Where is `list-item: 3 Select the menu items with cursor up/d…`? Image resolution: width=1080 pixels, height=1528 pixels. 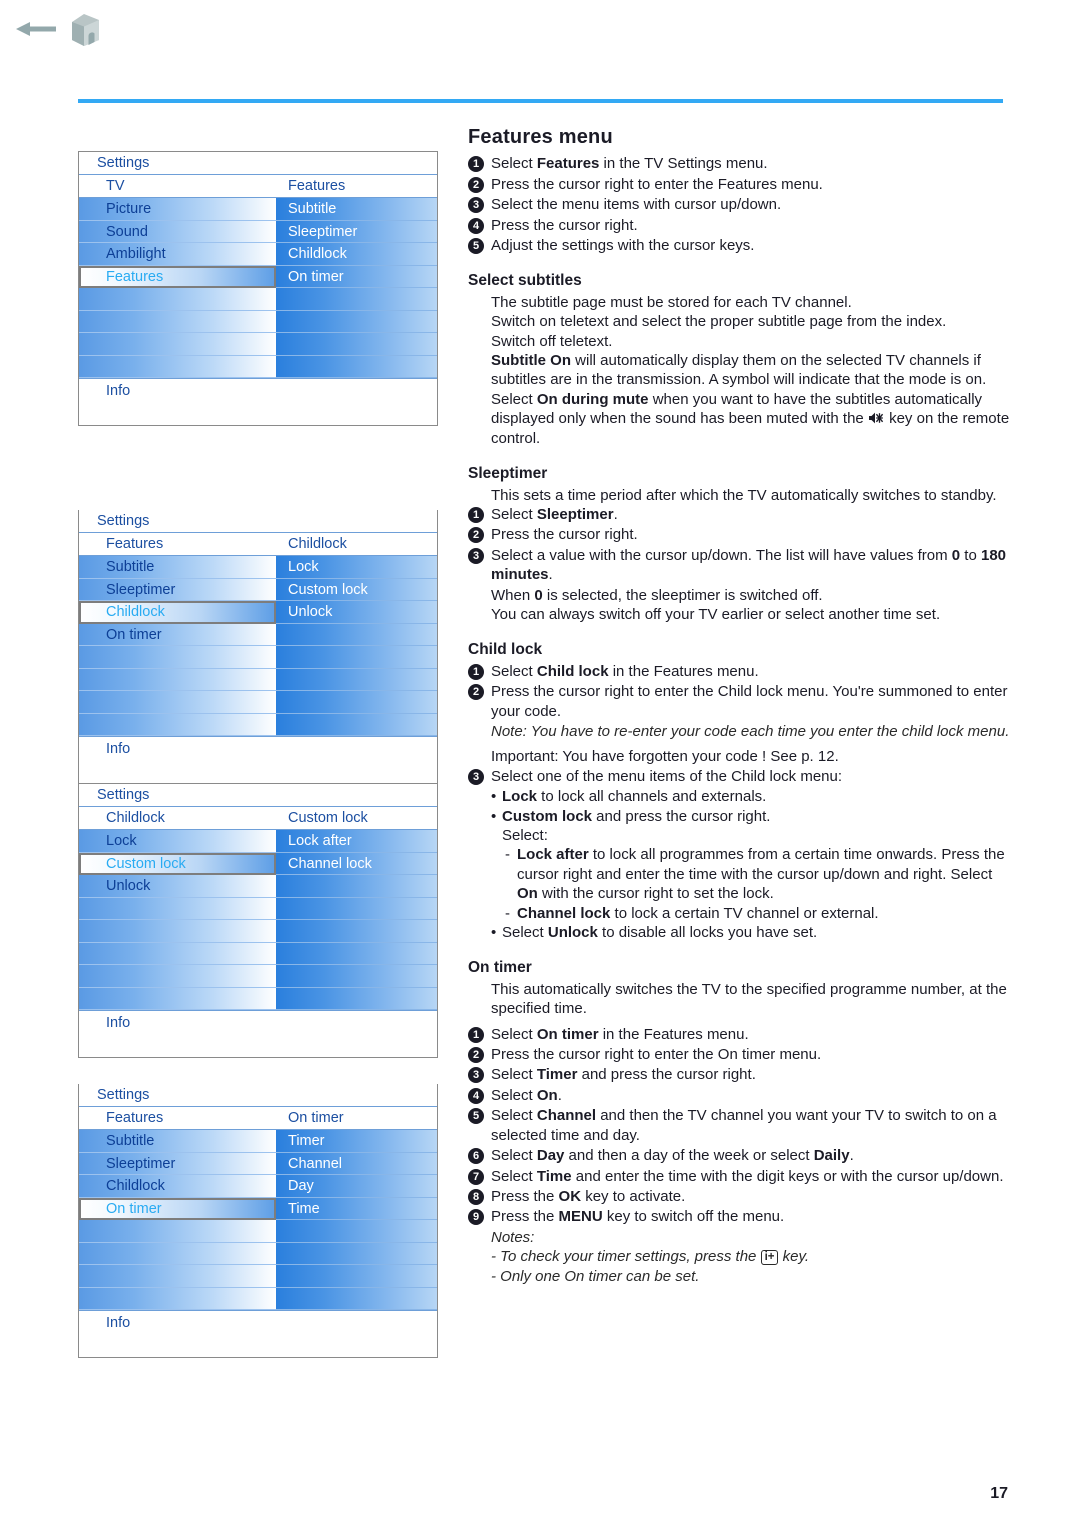
list-item: 3 Select the menu items with cursor up/d… is located at coordinates (740, 204).